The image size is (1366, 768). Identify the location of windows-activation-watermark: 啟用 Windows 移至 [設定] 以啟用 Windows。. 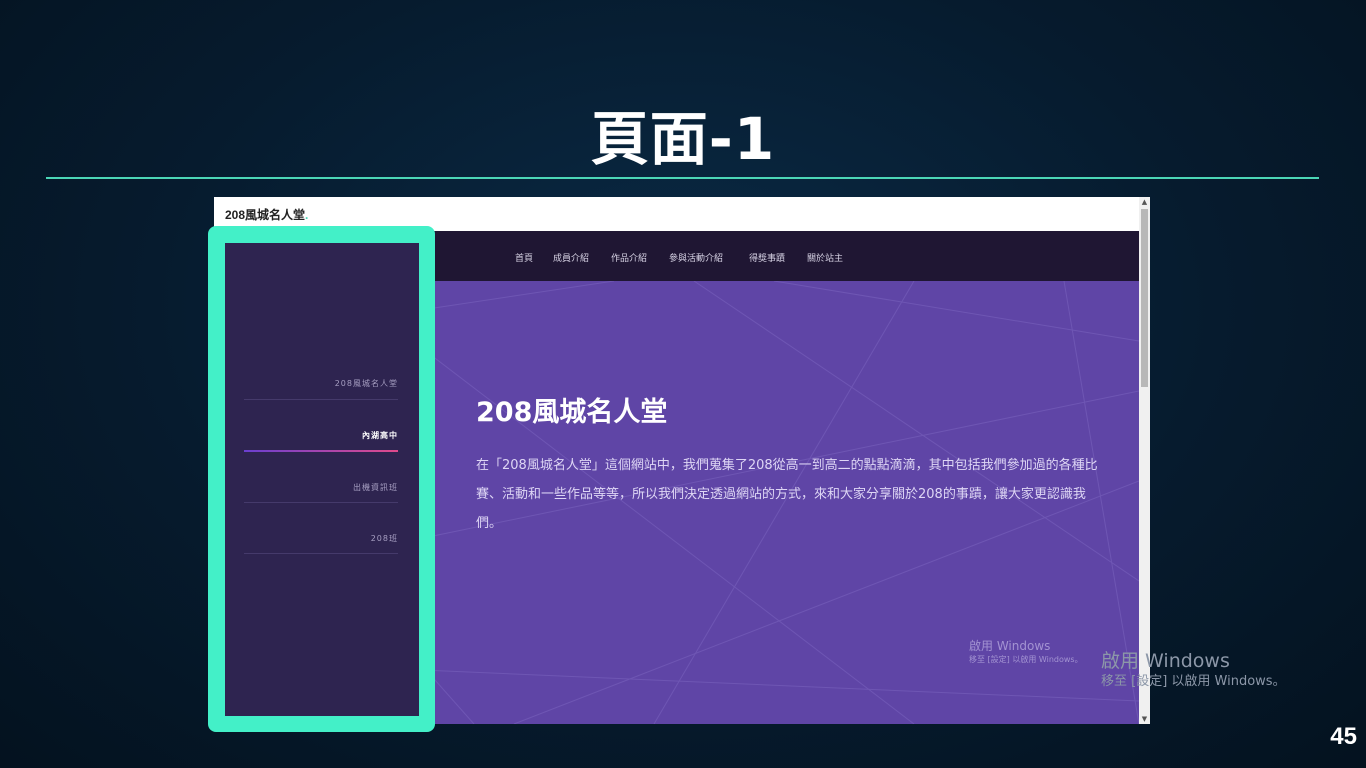
(1193, 671).